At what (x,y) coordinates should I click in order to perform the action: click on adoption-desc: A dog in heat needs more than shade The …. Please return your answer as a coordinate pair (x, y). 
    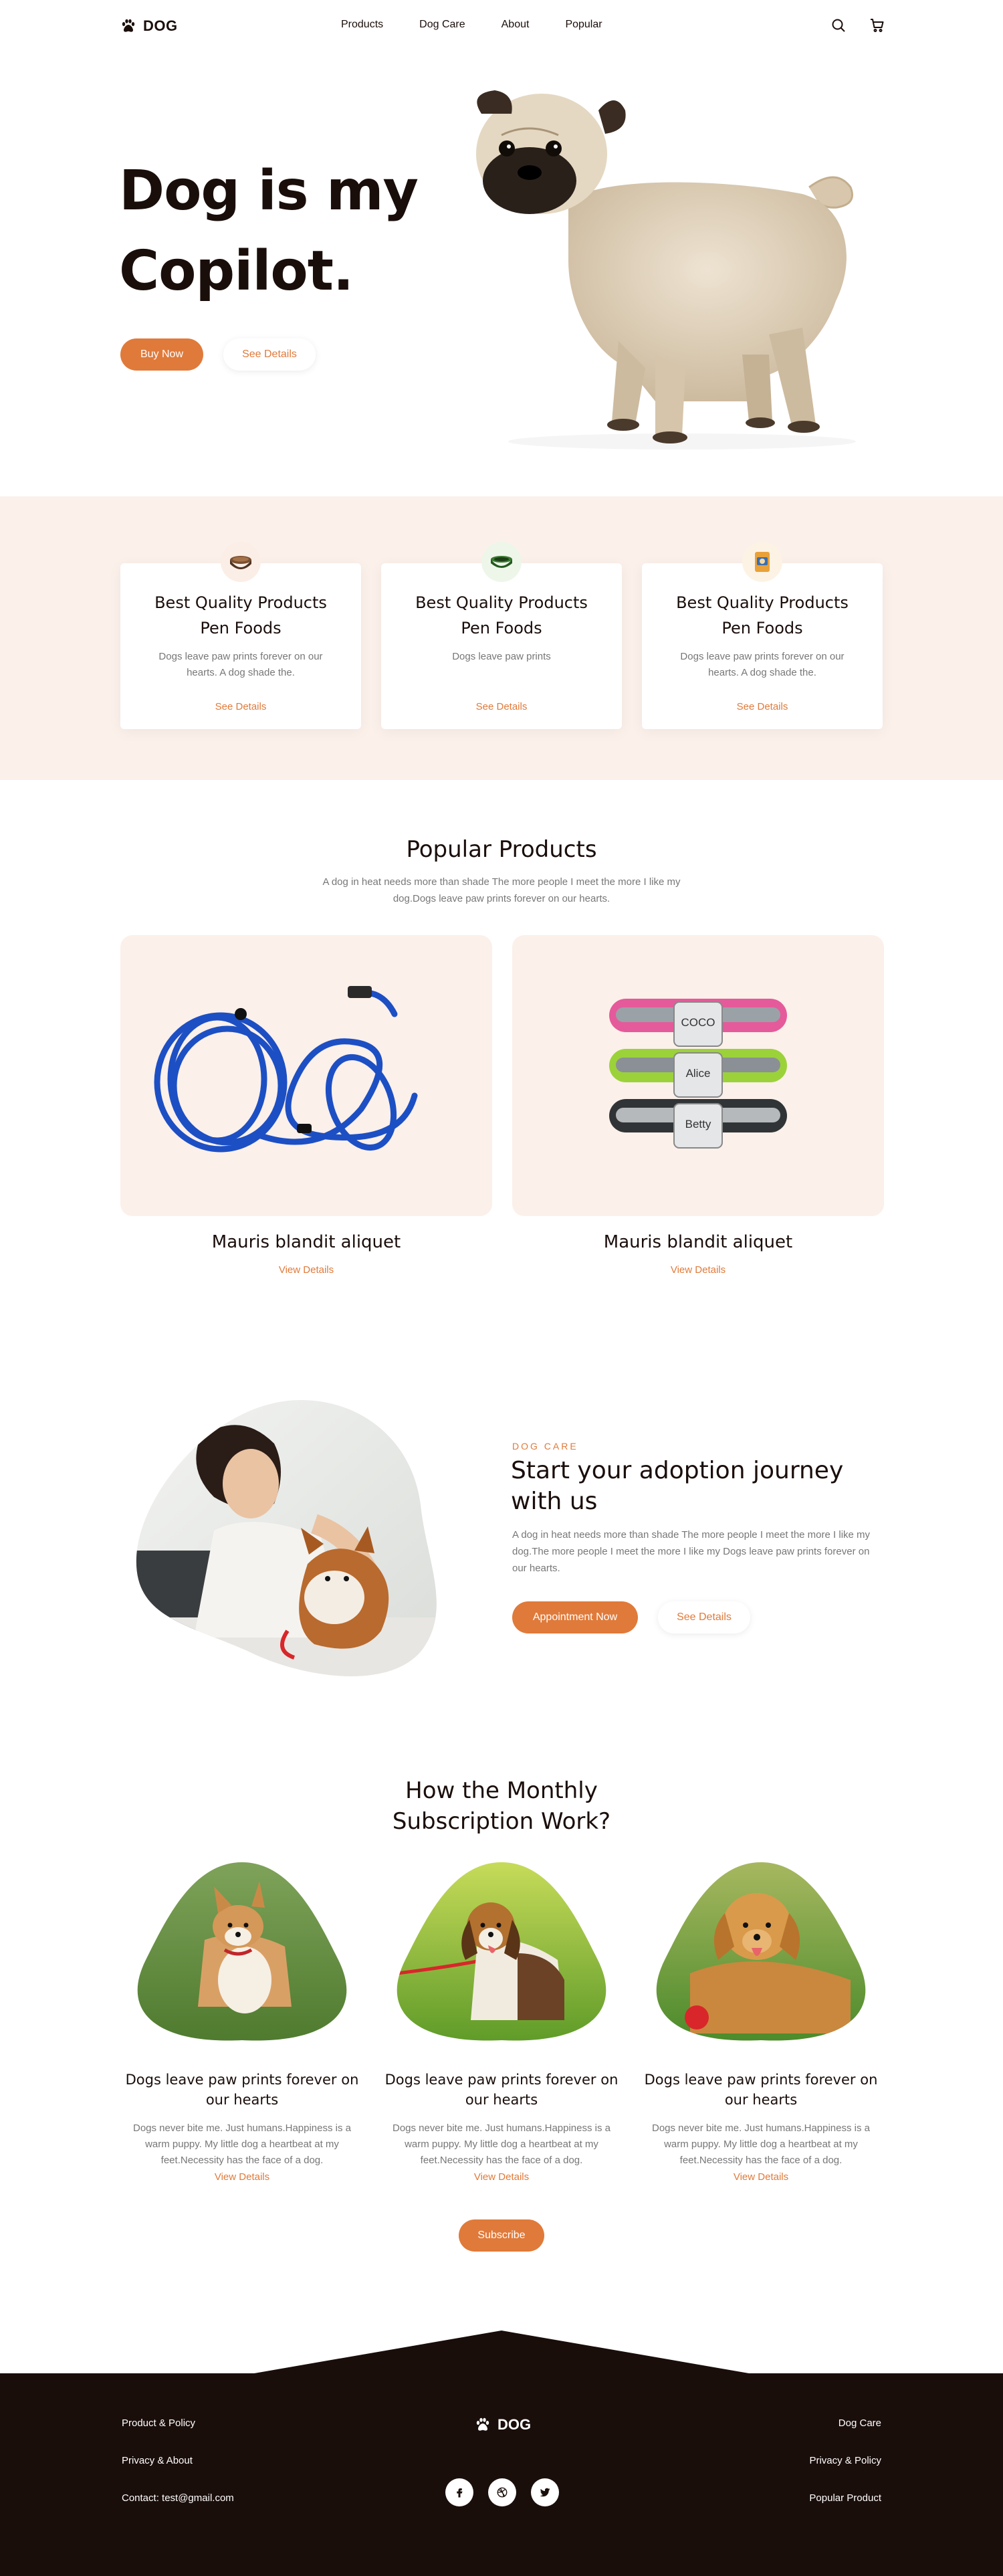
    Looking at the image, I should click on (691, 1551).